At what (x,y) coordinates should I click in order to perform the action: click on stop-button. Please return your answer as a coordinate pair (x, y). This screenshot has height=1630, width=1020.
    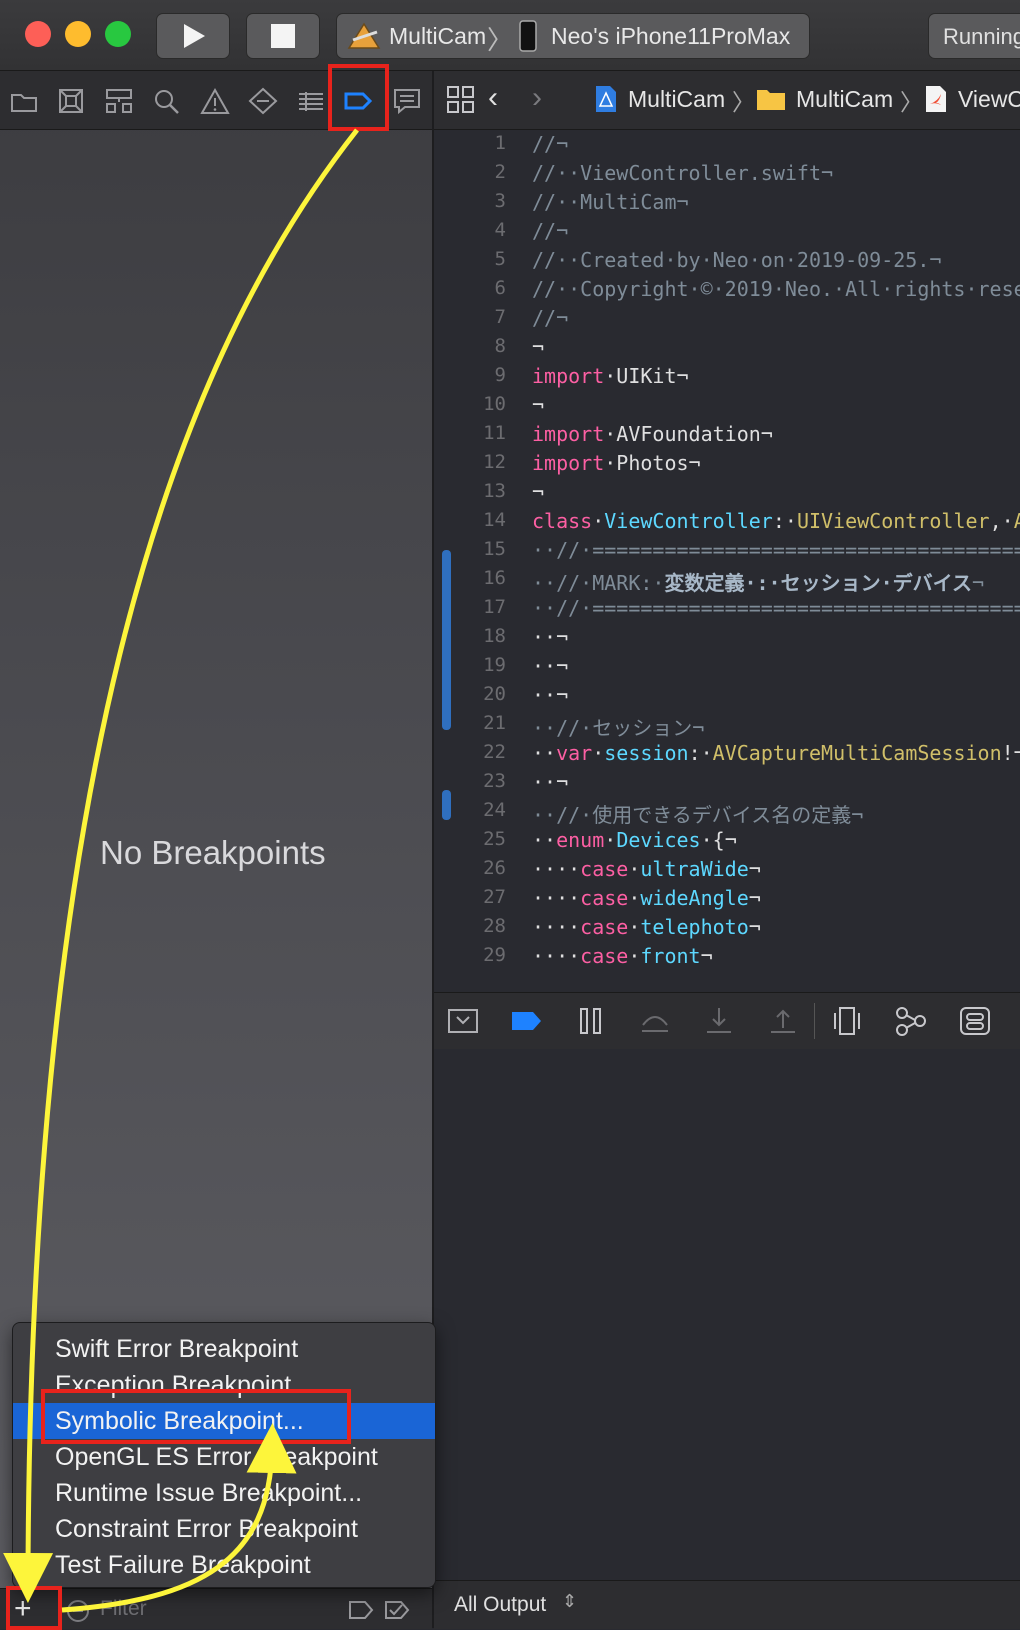
    Looking at the image, I should click on (283, 36).